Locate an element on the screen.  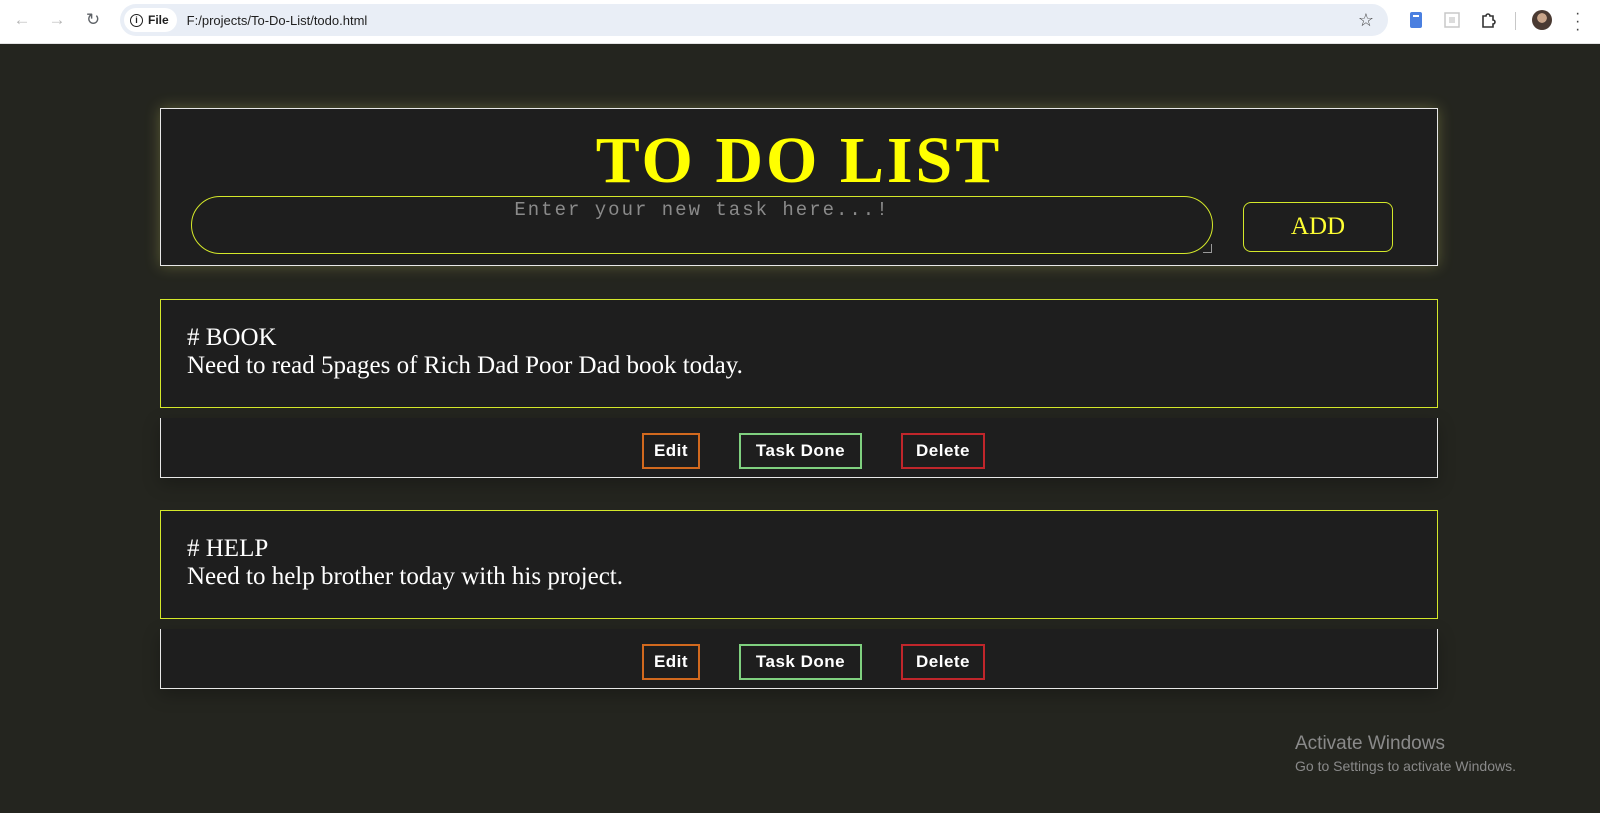
task-title: # BOOK is located at coordinates (232, 337).